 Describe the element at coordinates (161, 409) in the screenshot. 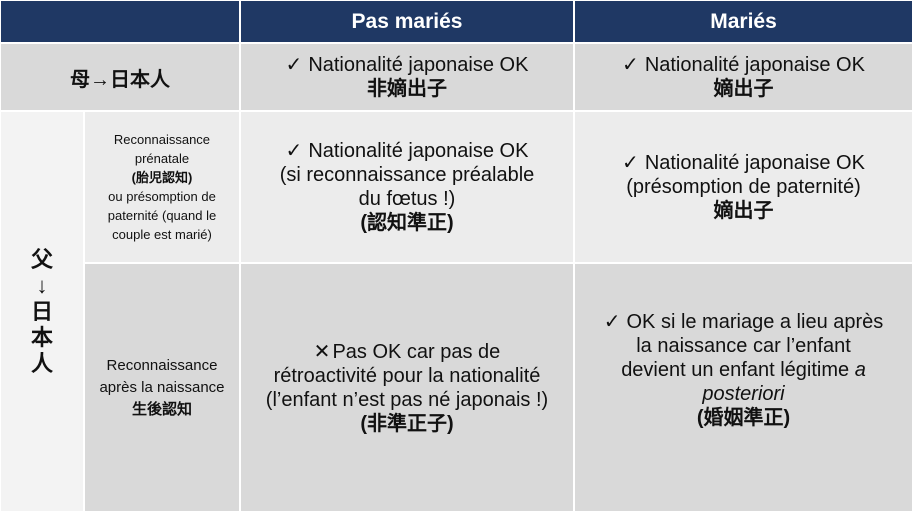

I see `postnatal-label-jp: 生後認知` at that location.